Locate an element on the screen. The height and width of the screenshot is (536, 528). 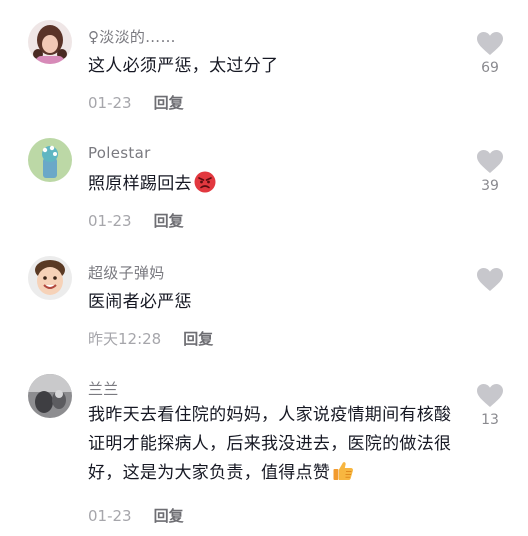
comment-text: 医闹者必严惩 is located at coordinates (140, 302).